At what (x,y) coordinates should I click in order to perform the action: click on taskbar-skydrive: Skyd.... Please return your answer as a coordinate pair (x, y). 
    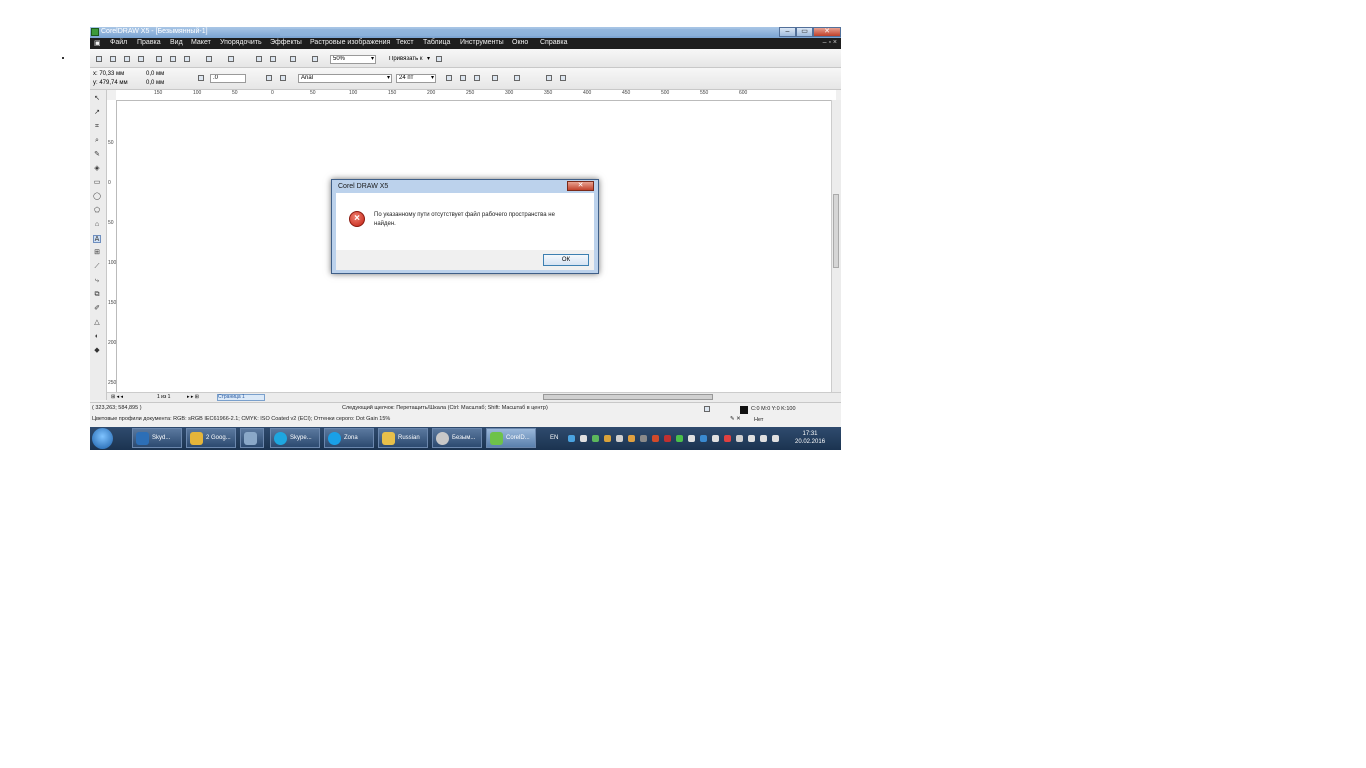
    Looking at the image, I should click on (157, 438).